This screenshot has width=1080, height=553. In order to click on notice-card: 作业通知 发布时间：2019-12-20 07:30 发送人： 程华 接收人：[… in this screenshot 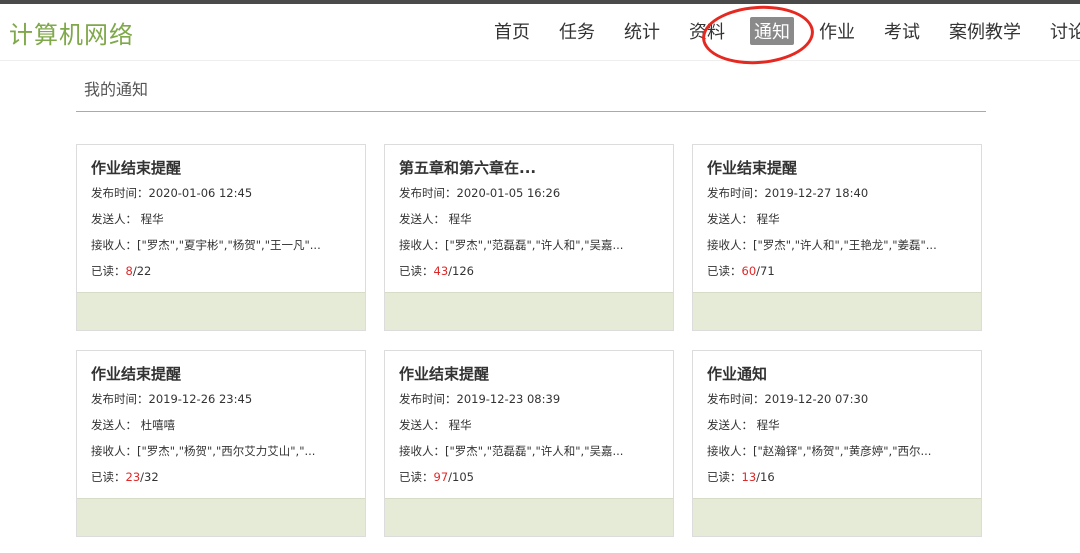, I will do `click(837, 443)`.